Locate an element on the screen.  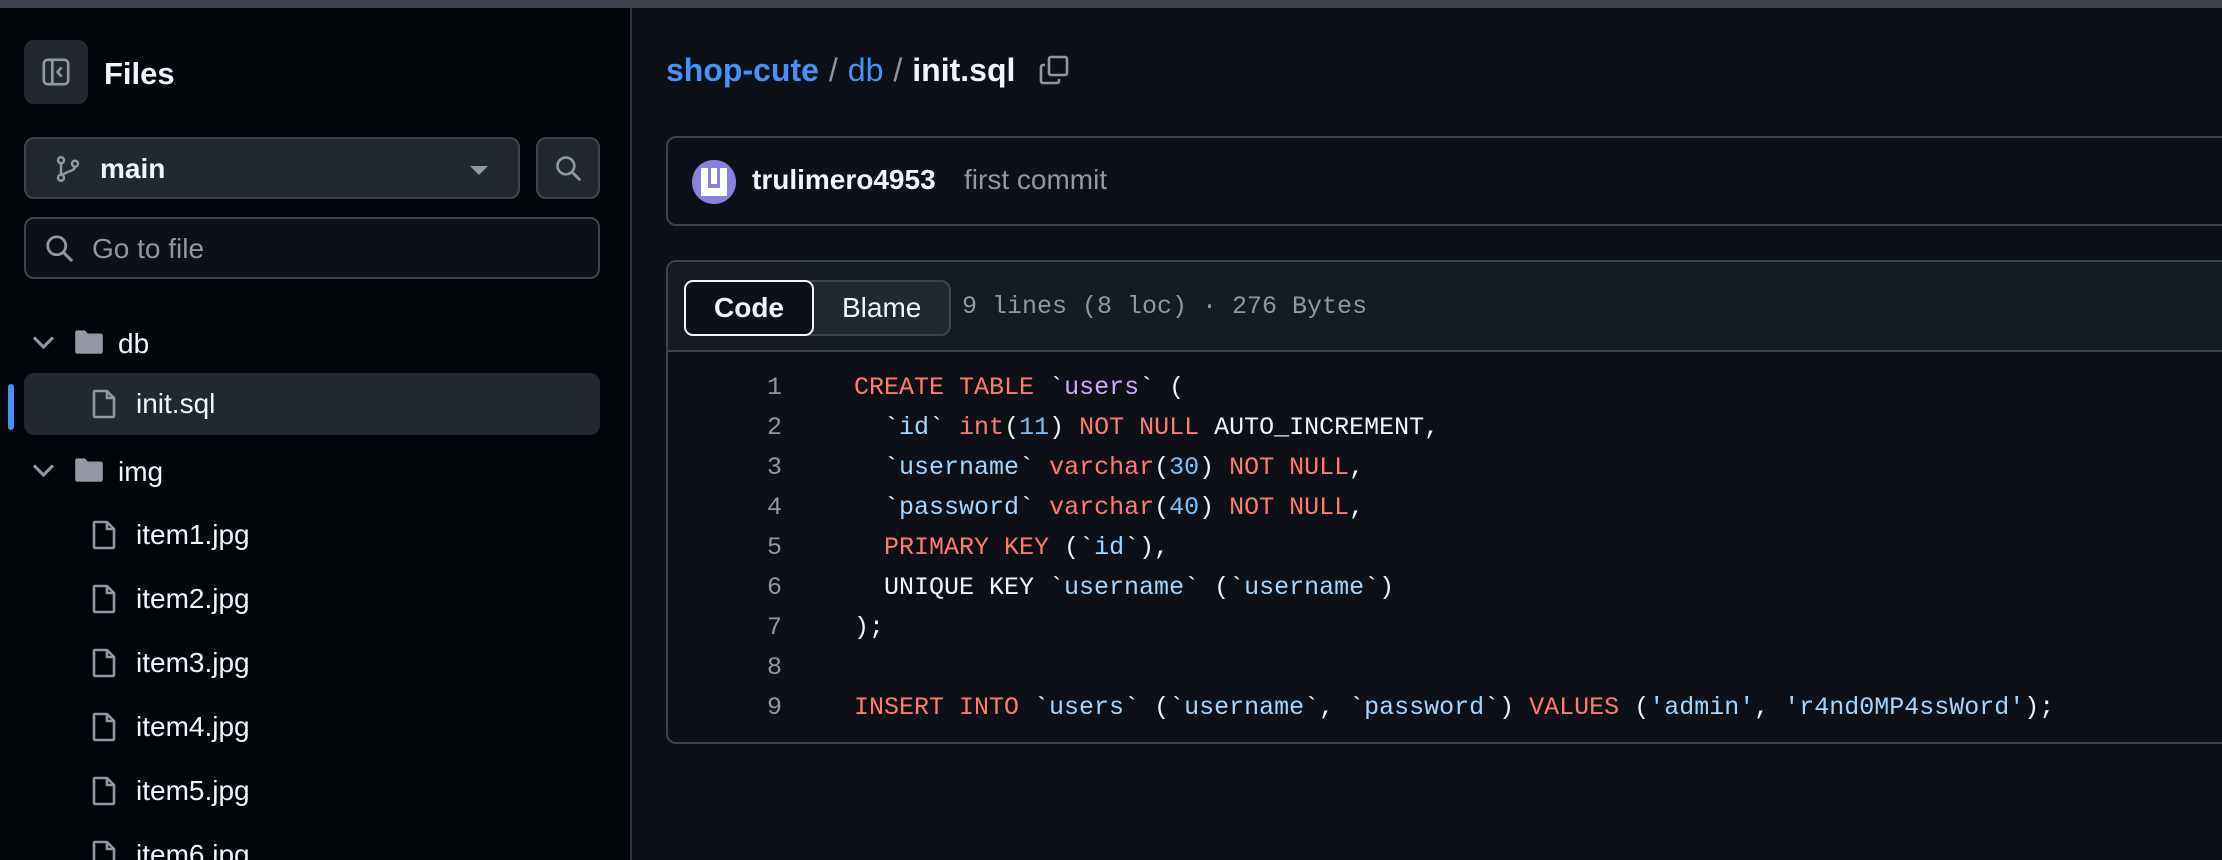
line-number: 5 is located at coordinates (745, 548).